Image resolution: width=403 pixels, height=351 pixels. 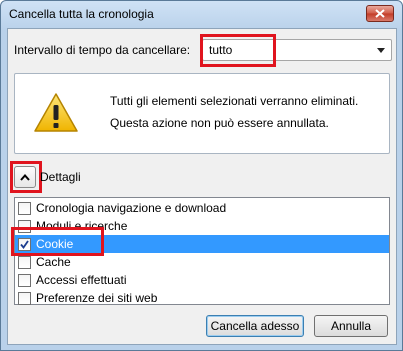 I want to click on highlight-details-toggle, so click(x=26, y=177).